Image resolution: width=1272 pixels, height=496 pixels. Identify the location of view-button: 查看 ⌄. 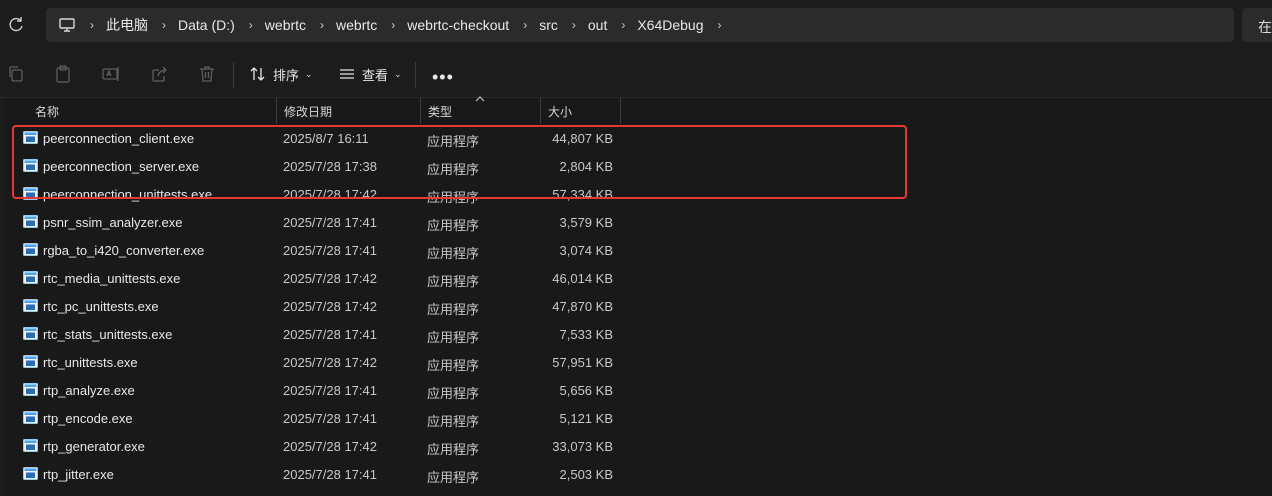
(370, 74).